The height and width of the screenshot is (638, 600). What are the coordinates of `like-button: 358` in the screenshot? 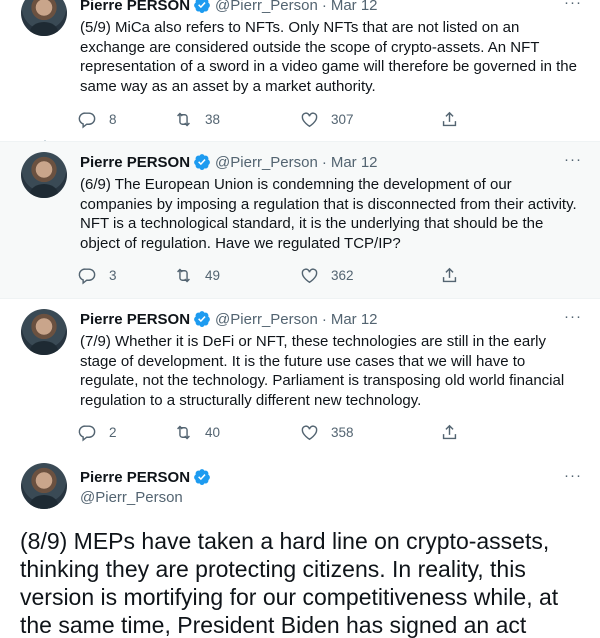 It's located at (370, 432).